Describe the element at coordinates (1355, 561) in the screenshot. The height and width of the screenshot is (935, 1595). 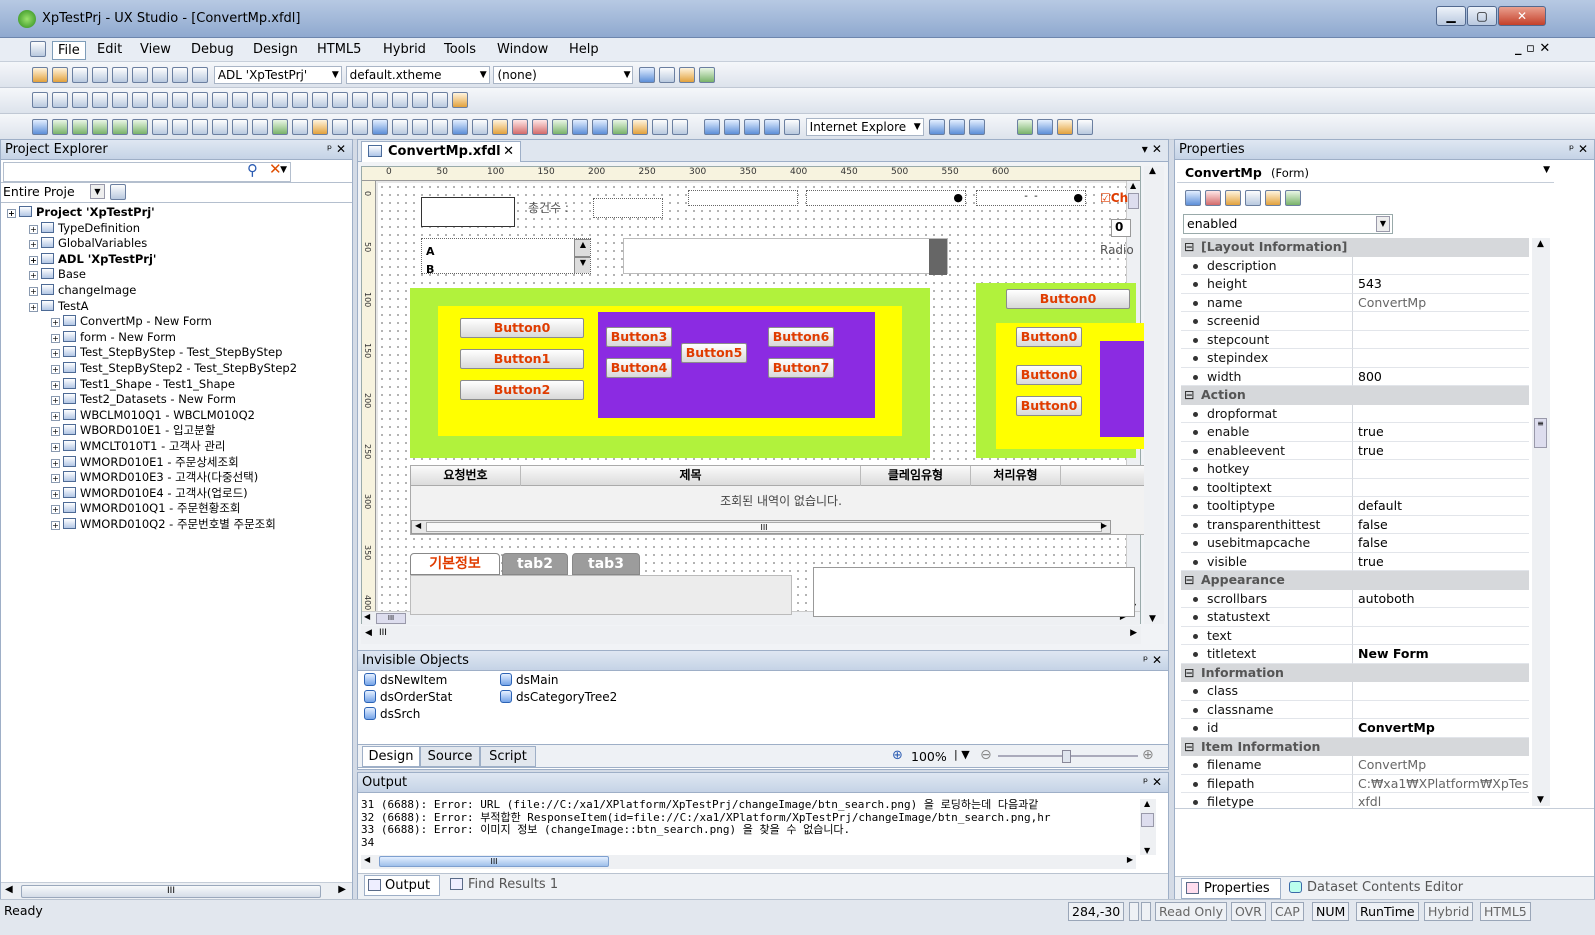
I see `property-row: visible true` at that location.